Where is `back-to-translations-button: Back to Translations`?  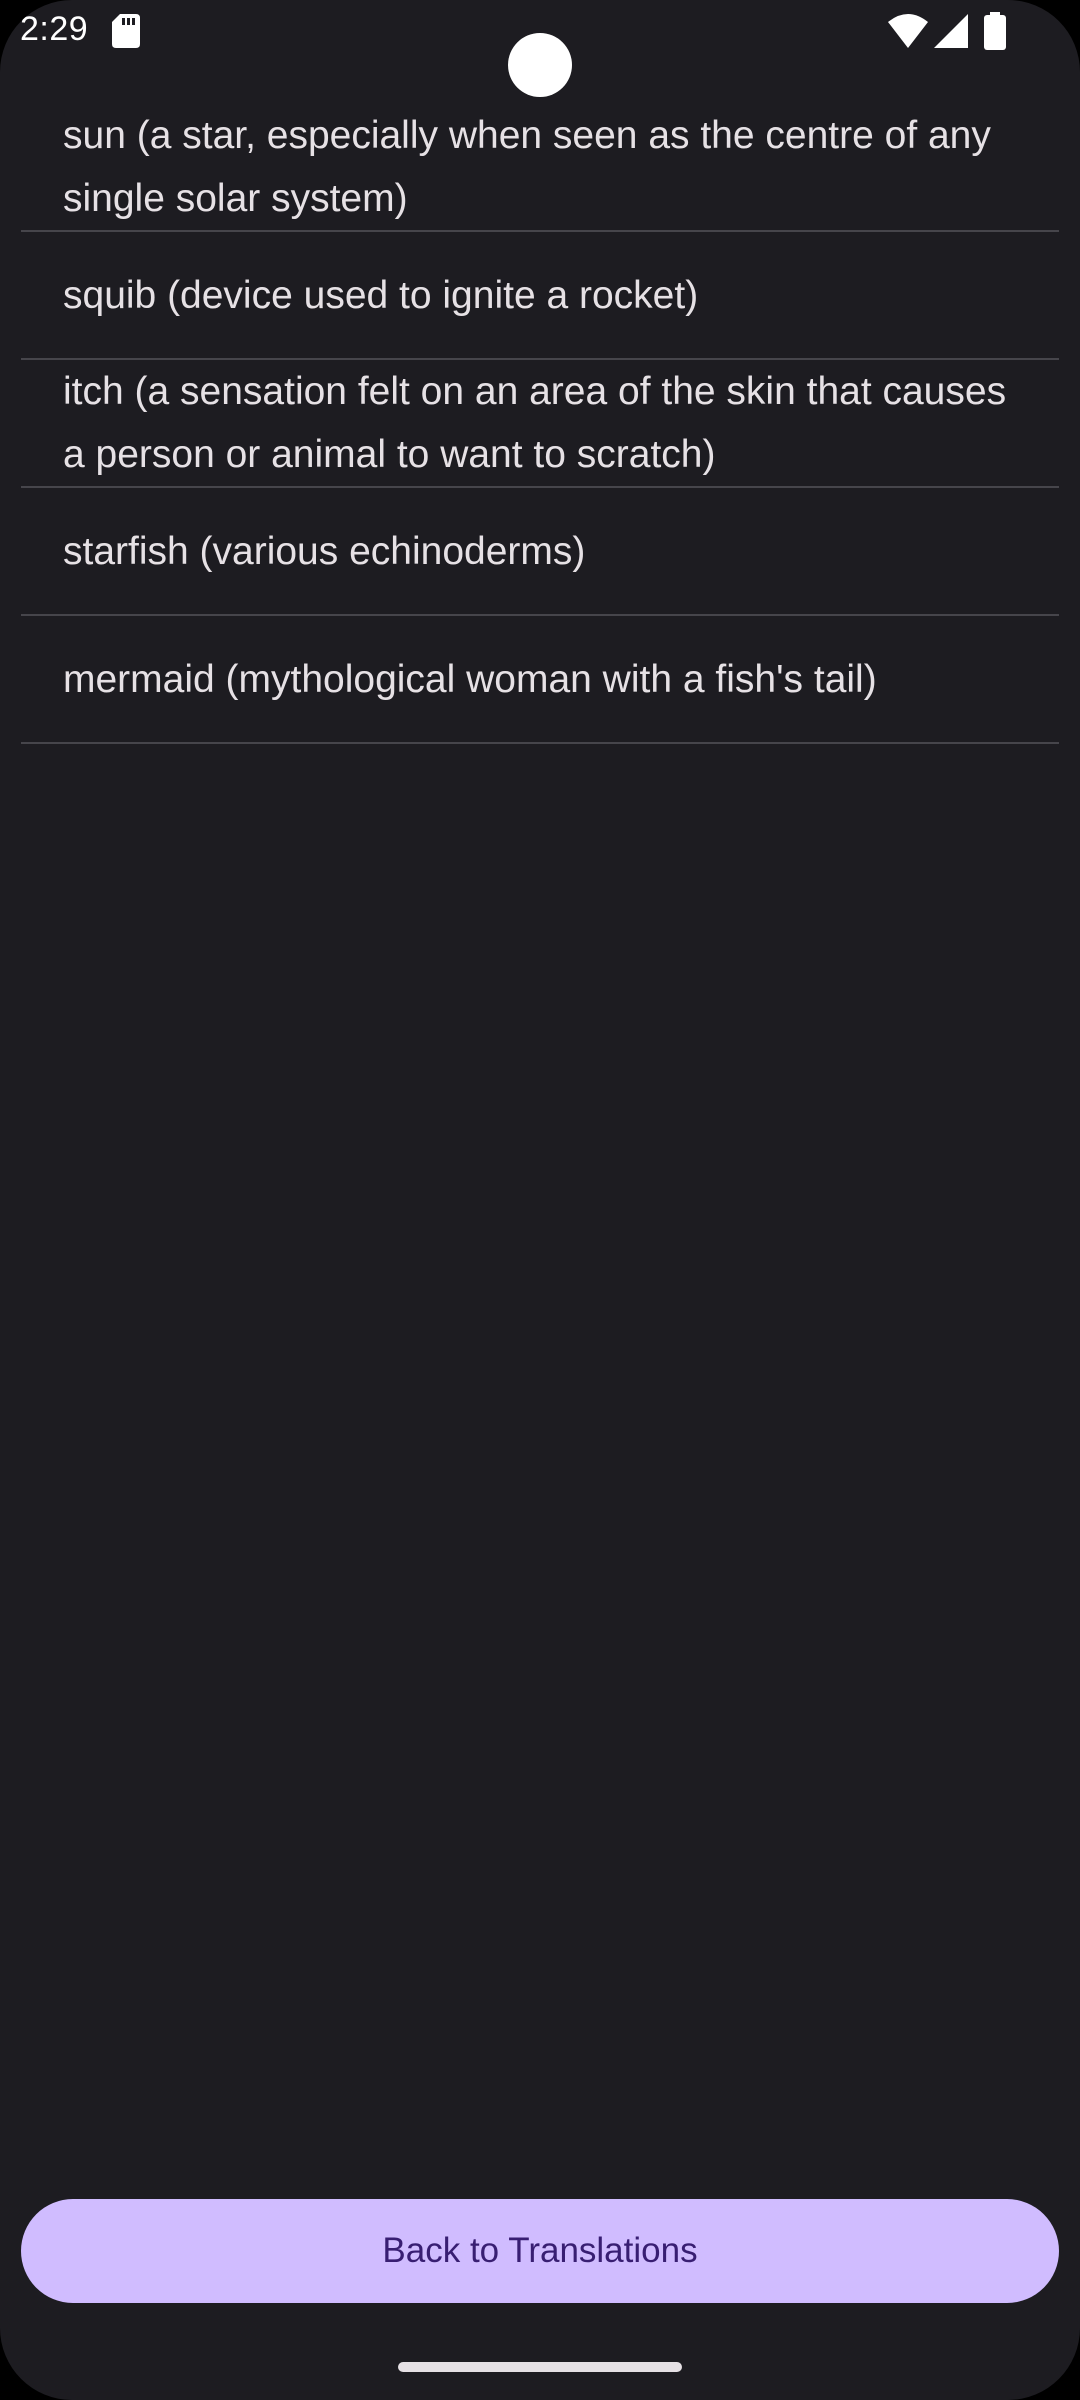
back-to-translations-button: Back to Translations is located at coordinates (540, 2251).